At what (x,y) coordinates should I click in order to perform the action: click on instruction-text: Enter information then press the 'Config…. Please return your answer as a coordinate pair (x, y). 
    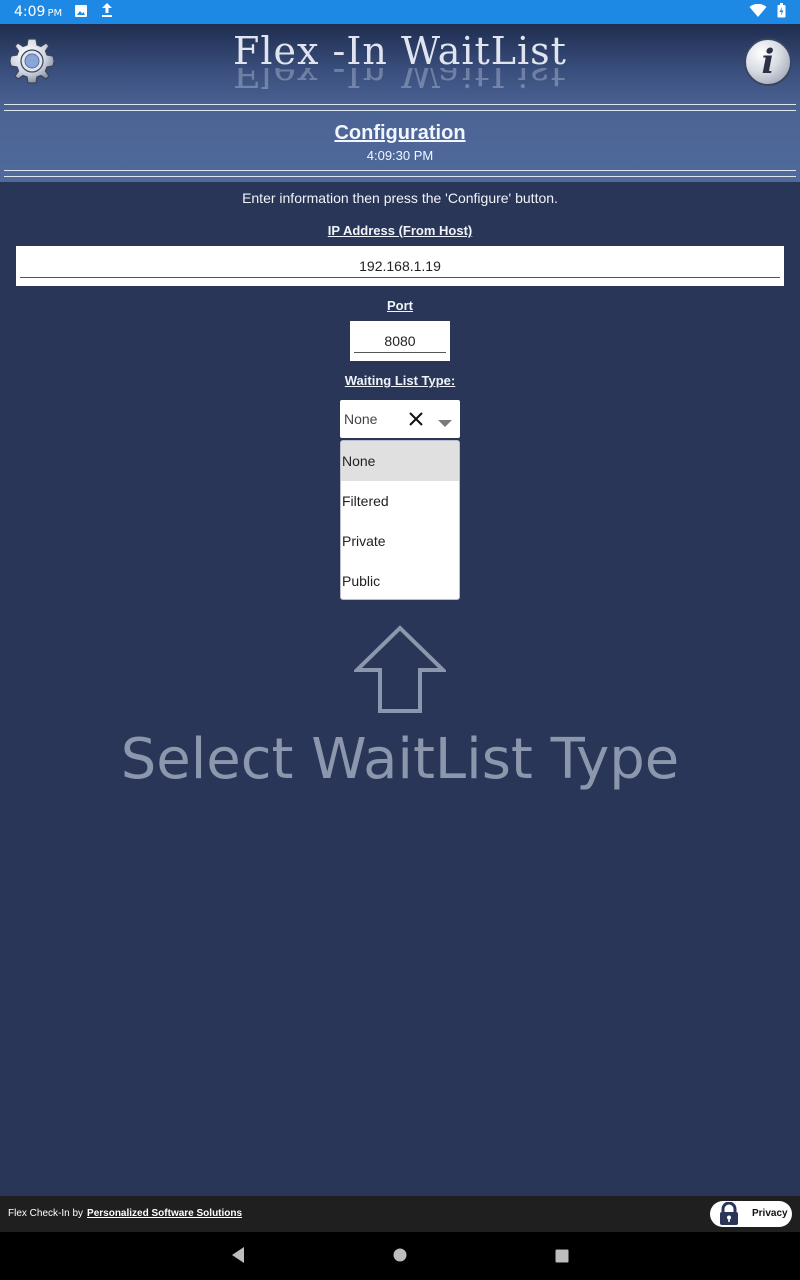
    Looking at the image, I should click on (400, 198).